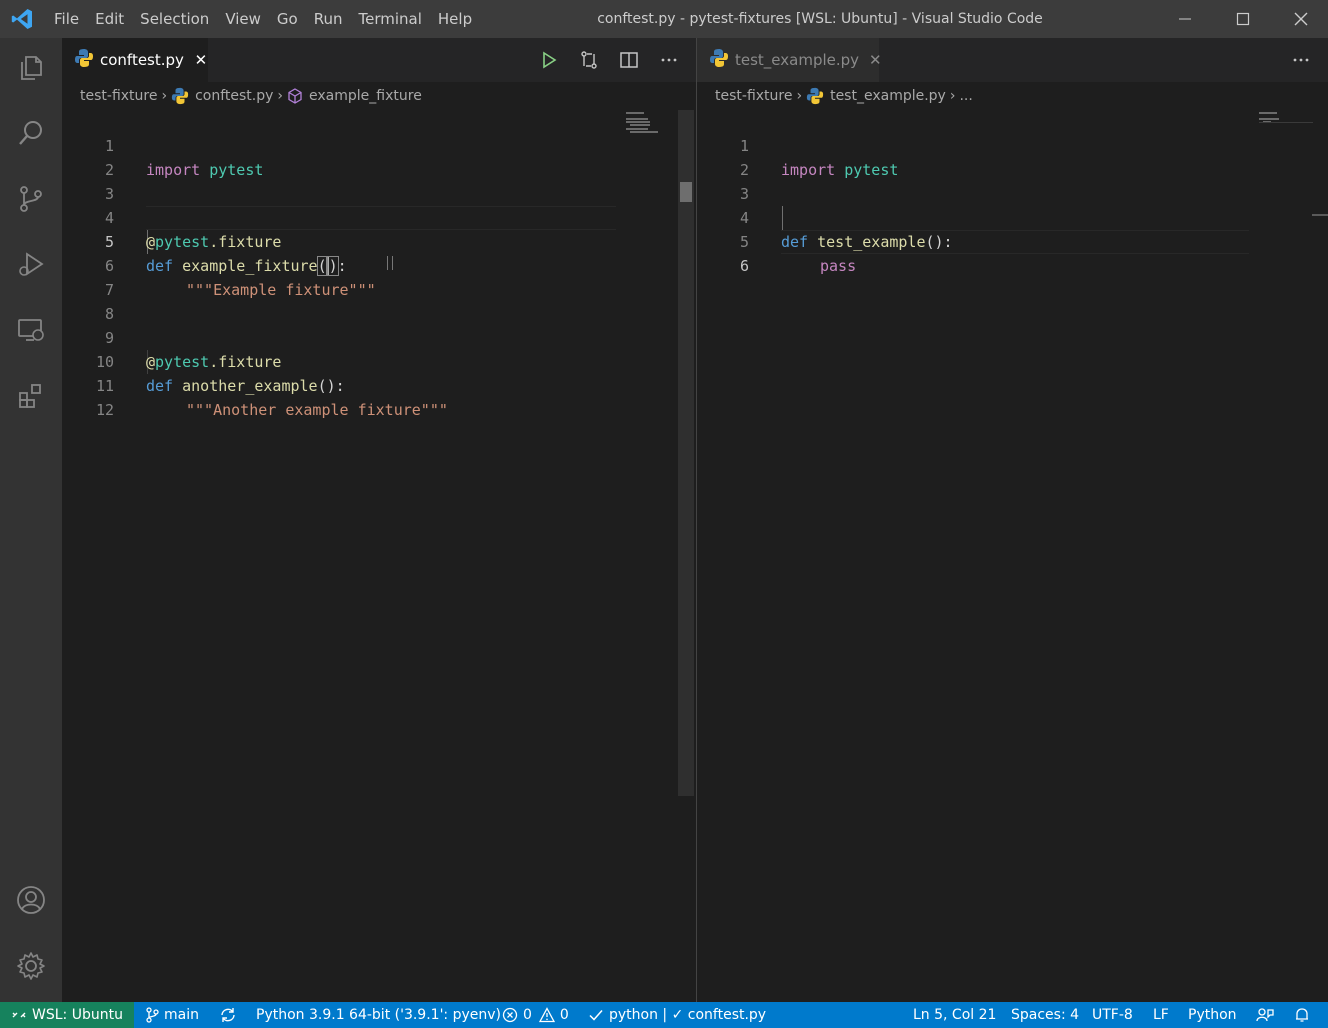 The image size is (1328, 1028). I want to click on menu-go: Go, so click(287, 19).